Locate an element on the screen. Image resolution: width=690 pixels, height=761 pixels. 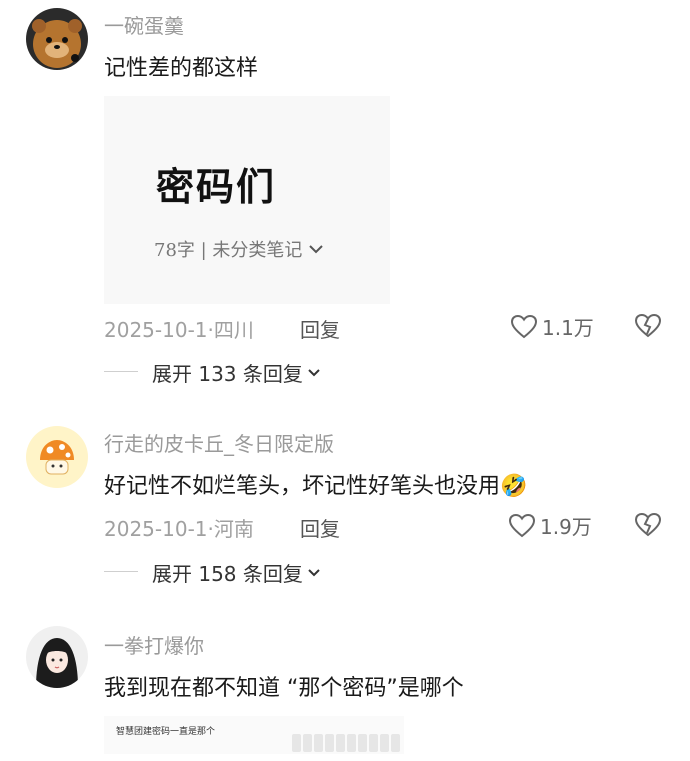
like-button: 1.9万 is located at coordinates (550, 525).